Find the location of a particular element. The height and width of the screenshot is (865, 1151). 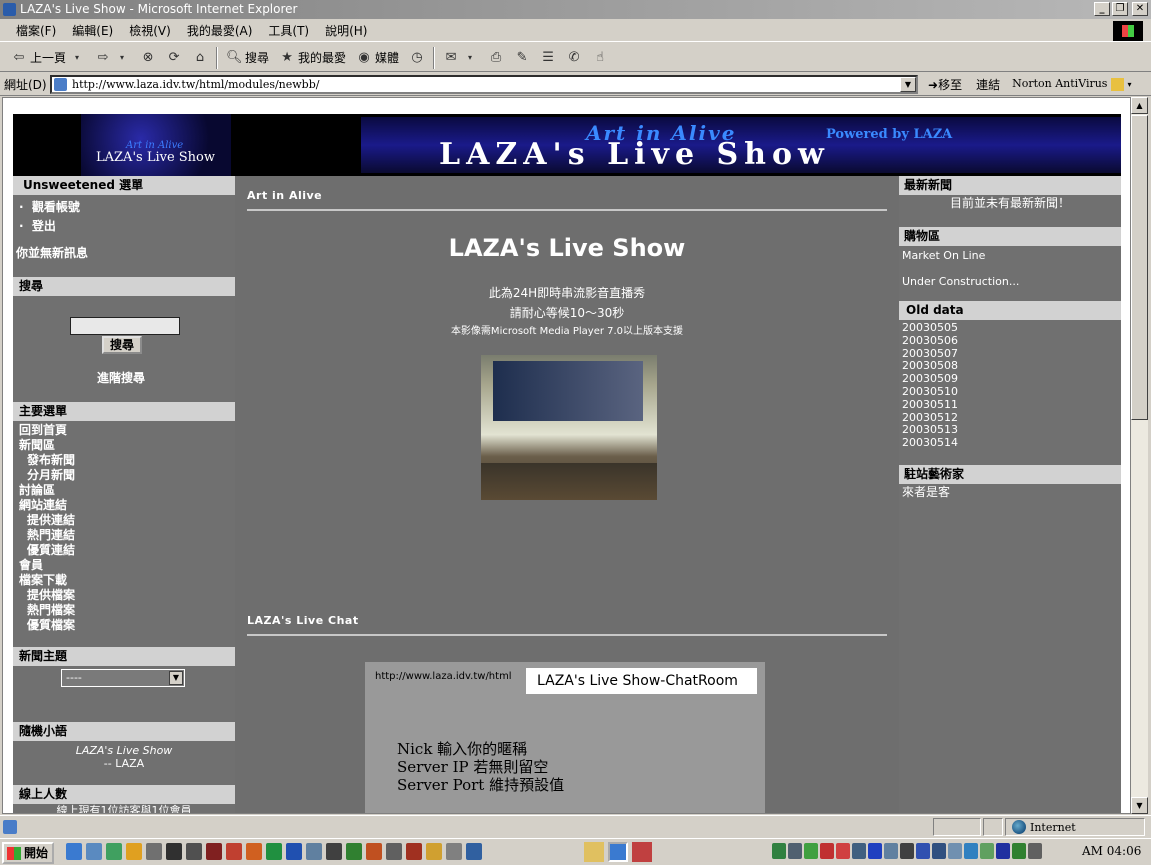

address-dropdown-button: ▼ is located at coordinates (908, 84).